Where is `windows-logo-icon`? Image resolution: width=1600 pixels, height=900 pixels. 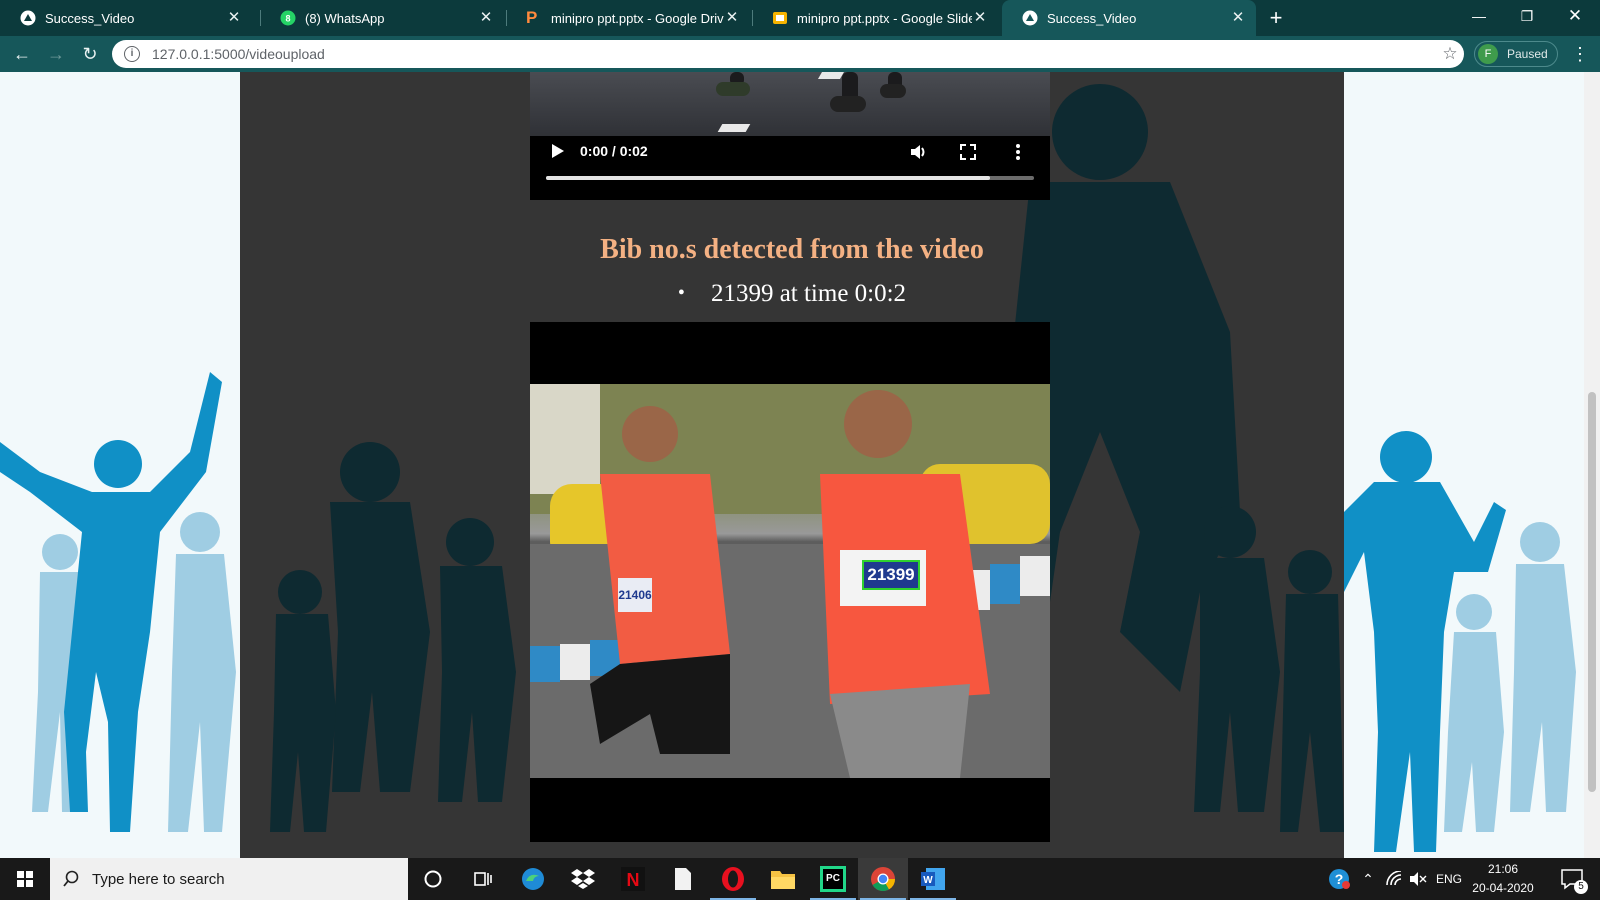
windows-logo-icon is located at coordinates (25, 879).